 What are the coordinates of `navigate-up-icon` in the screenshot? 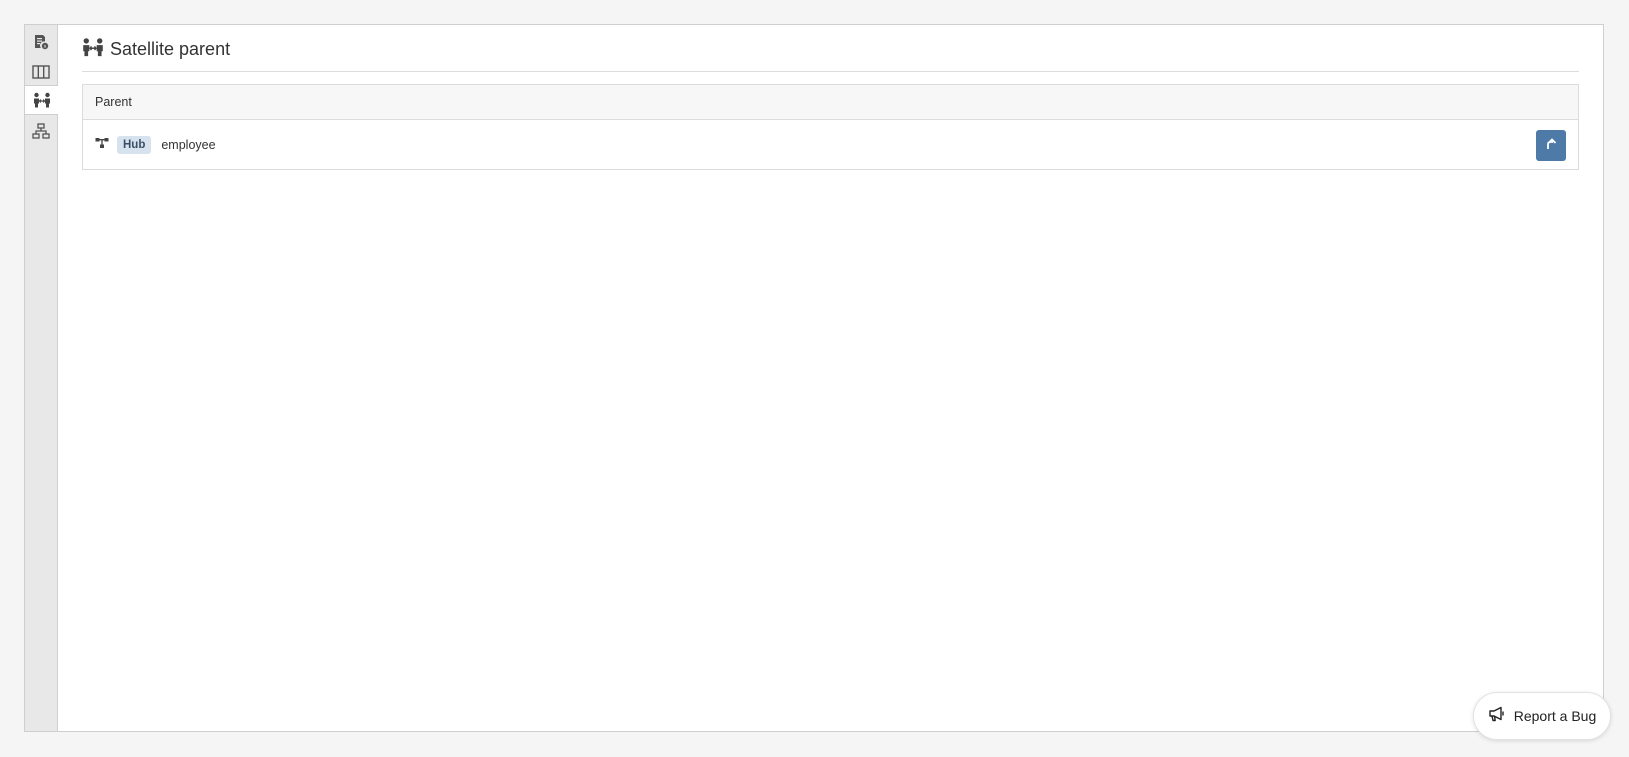 It's located at (1551, 145).